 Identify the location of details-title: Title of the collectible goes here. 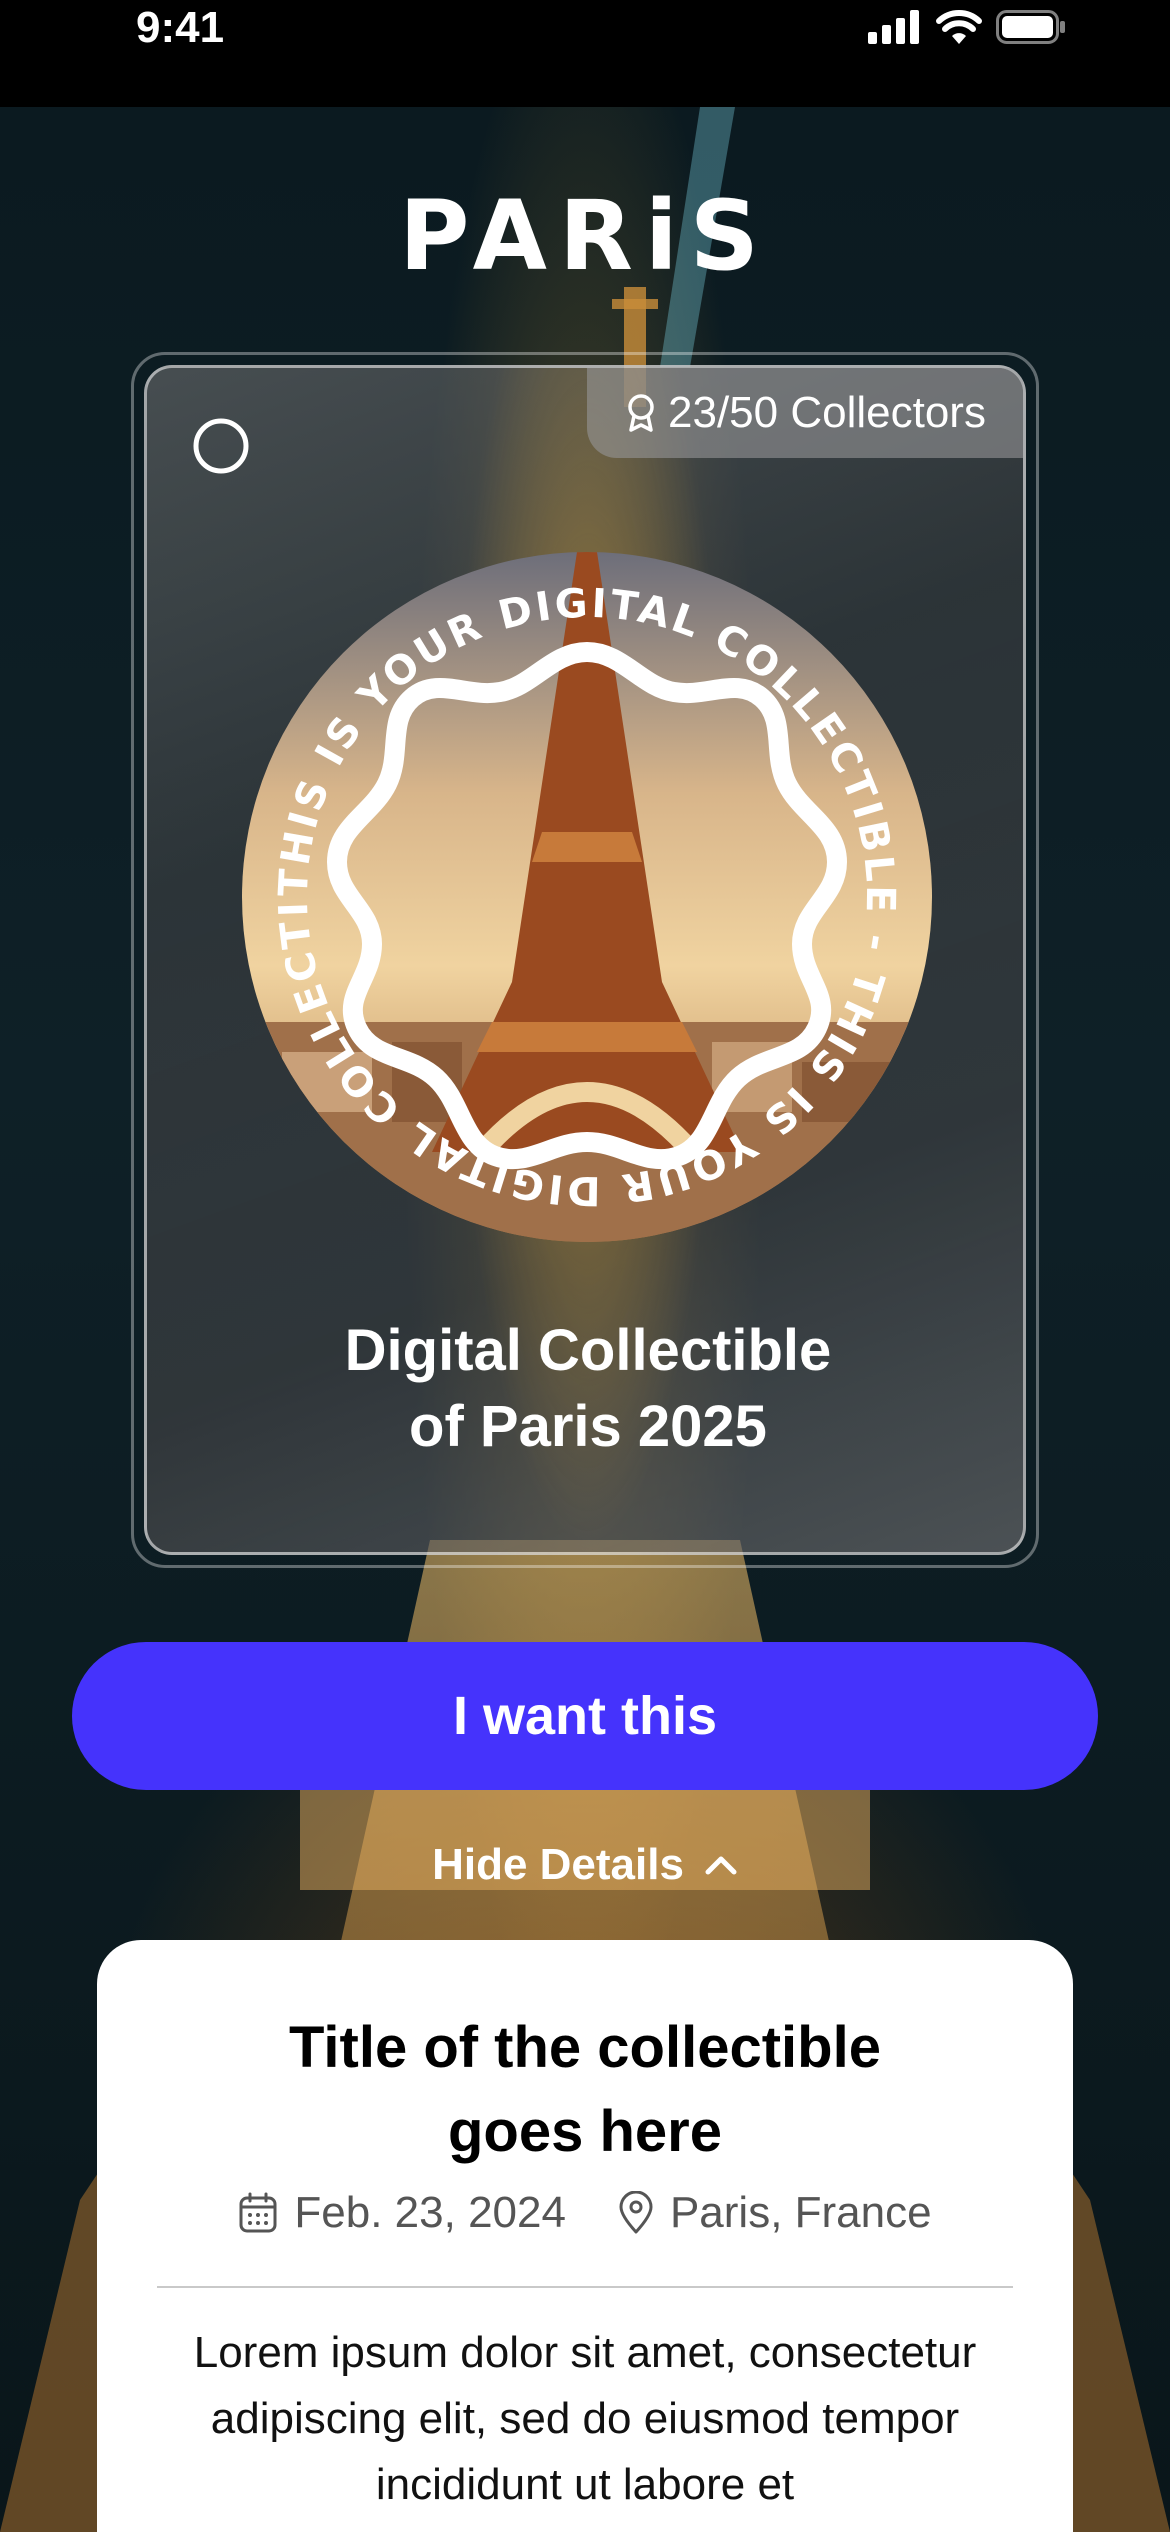
(585, 2090).